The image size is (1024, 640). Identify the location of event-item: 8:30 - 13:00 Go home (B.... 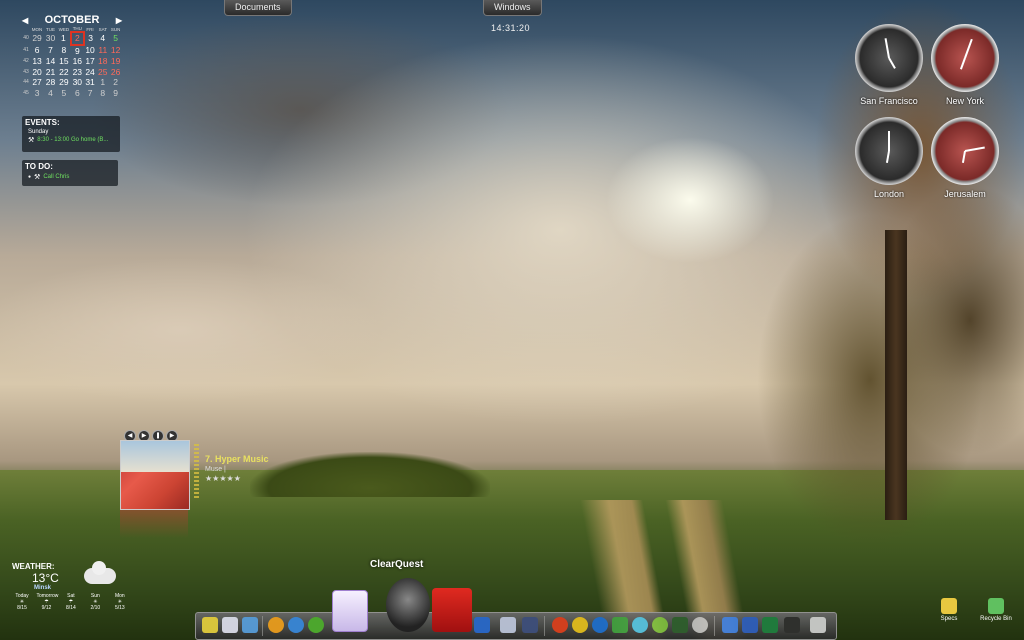
(72, 140).